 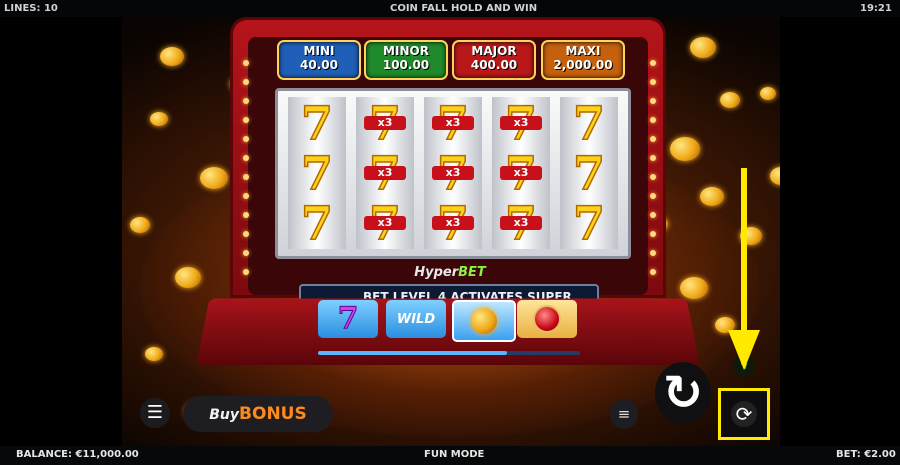 What do you see at coordinates (494, 51) in the screenshot?
I see `jackpot-major-label: MAJOR` at bounding box center [494, 51].